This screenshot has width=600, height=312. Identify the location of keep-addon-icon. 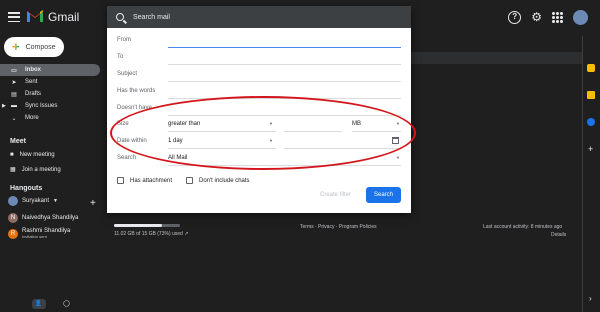
(591, 95).